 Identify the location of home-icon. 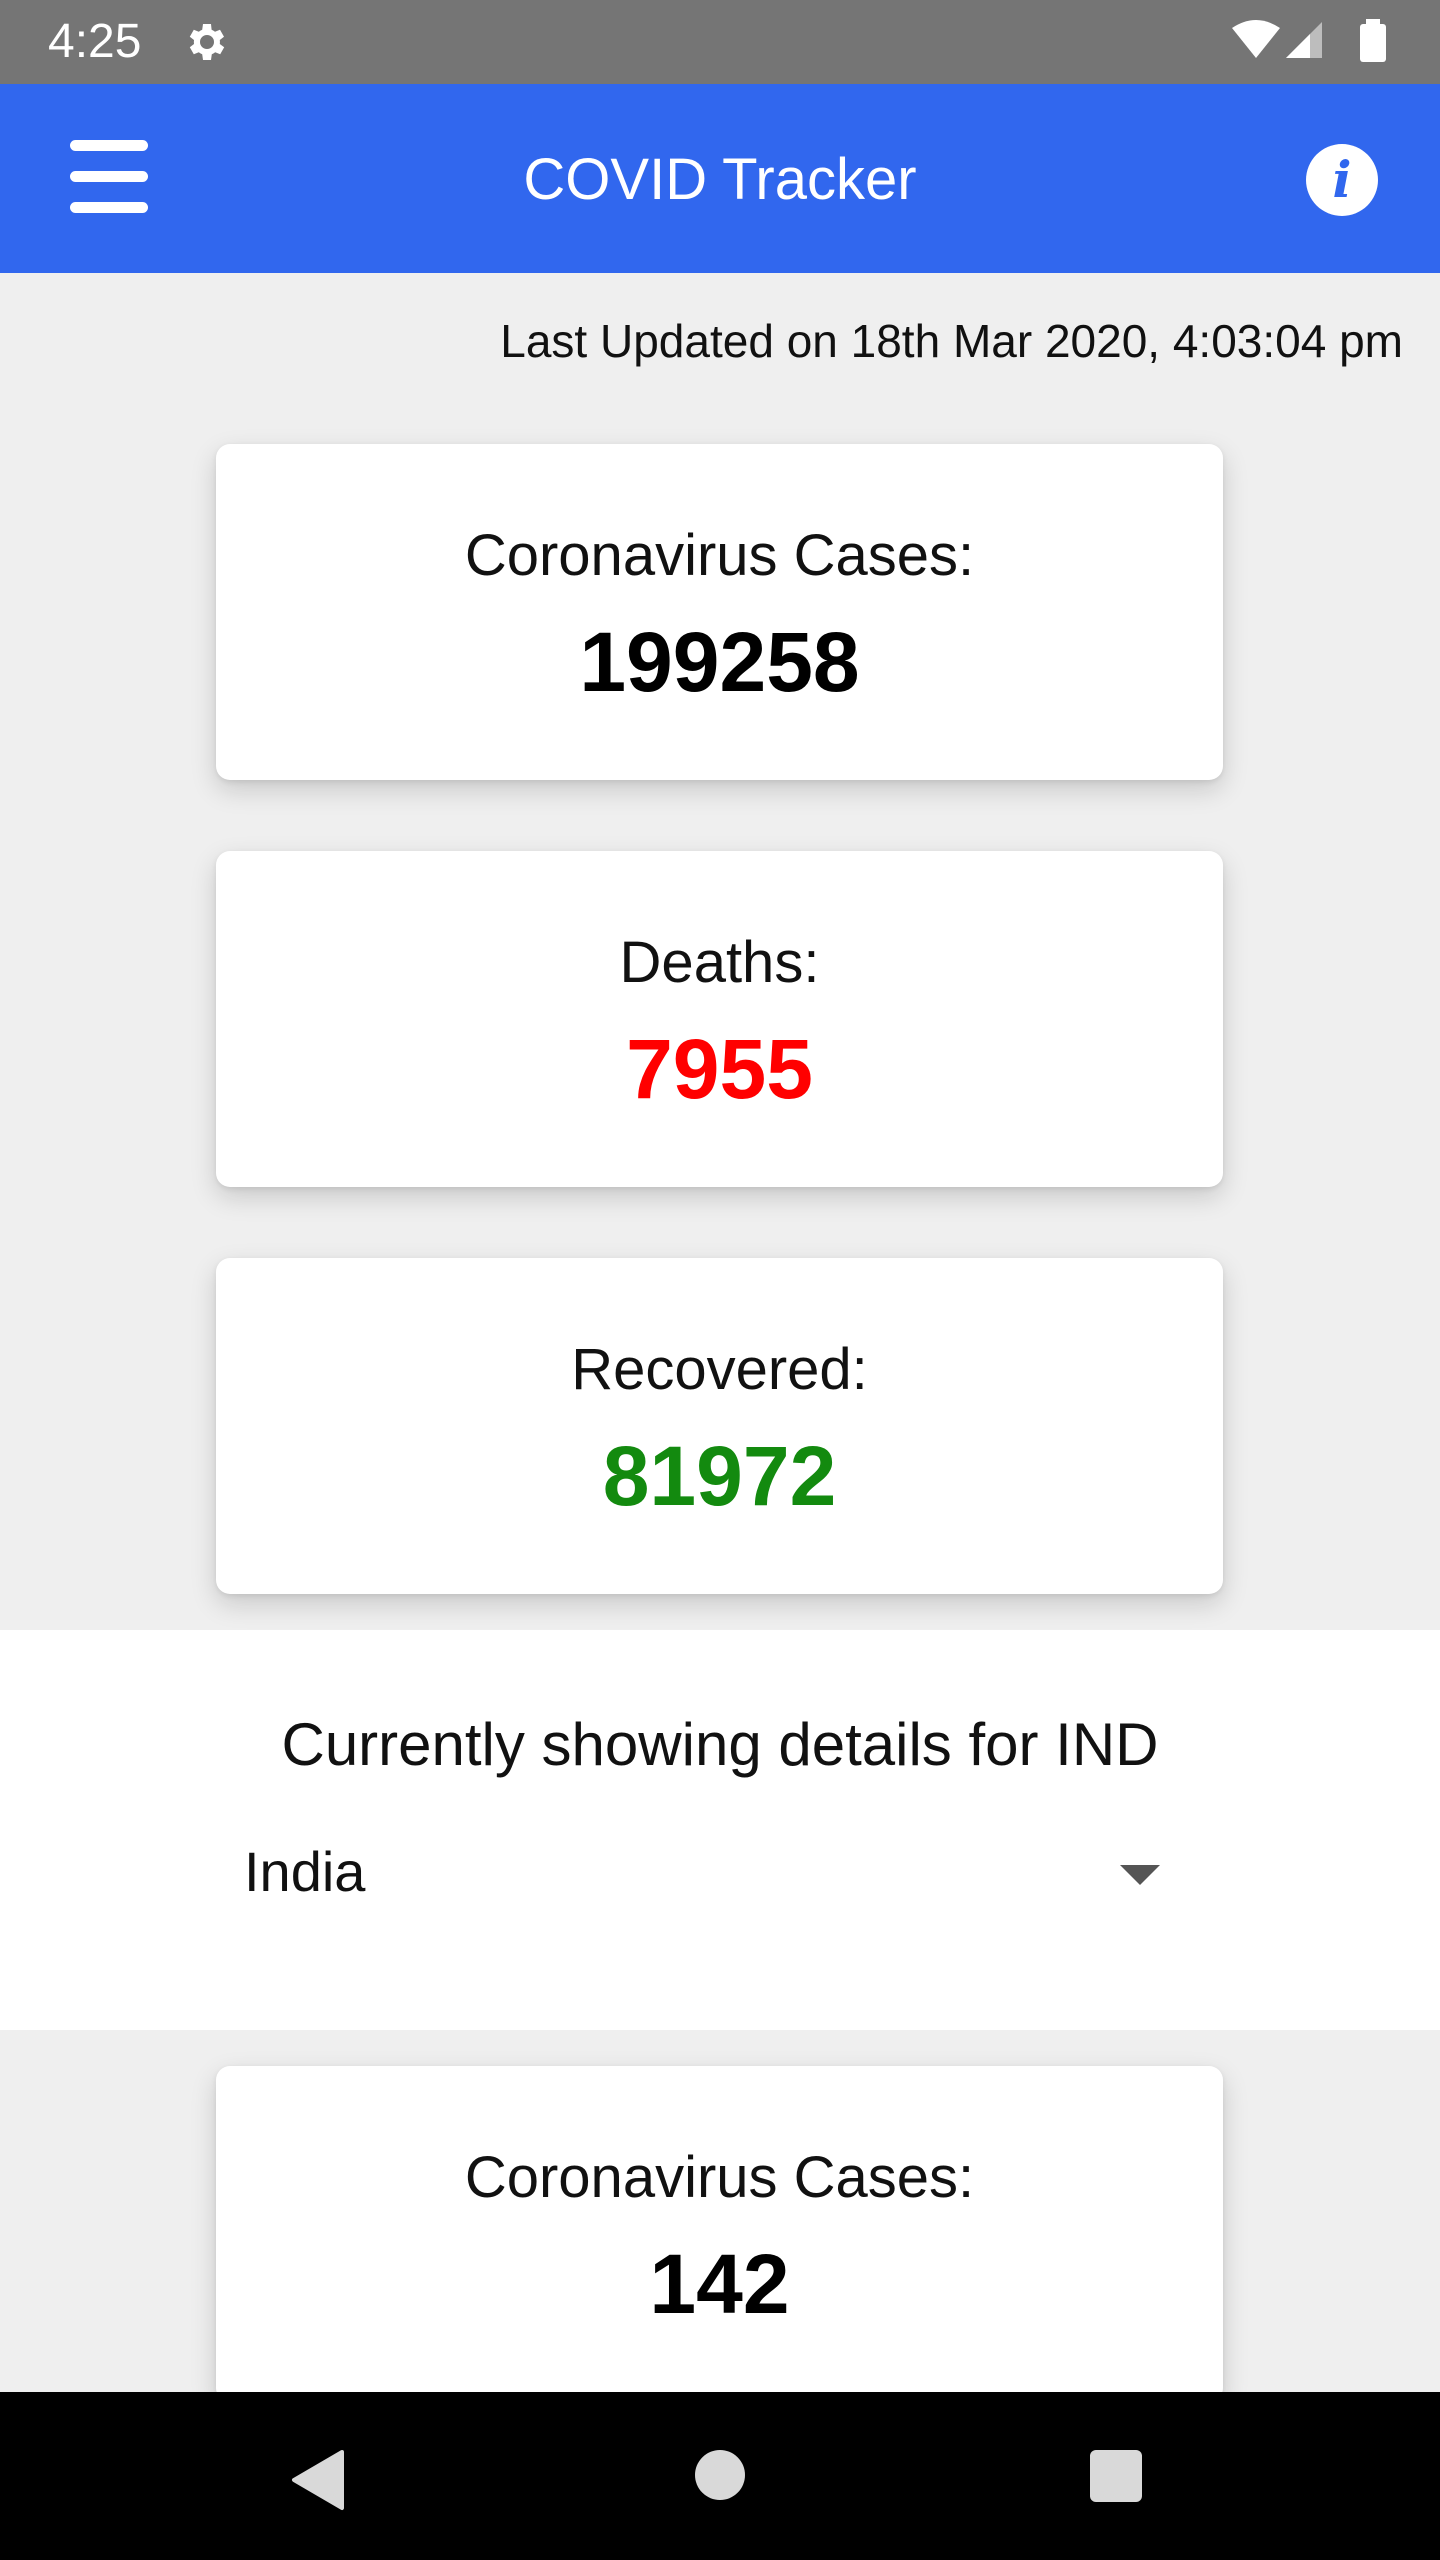
(720, 2475).